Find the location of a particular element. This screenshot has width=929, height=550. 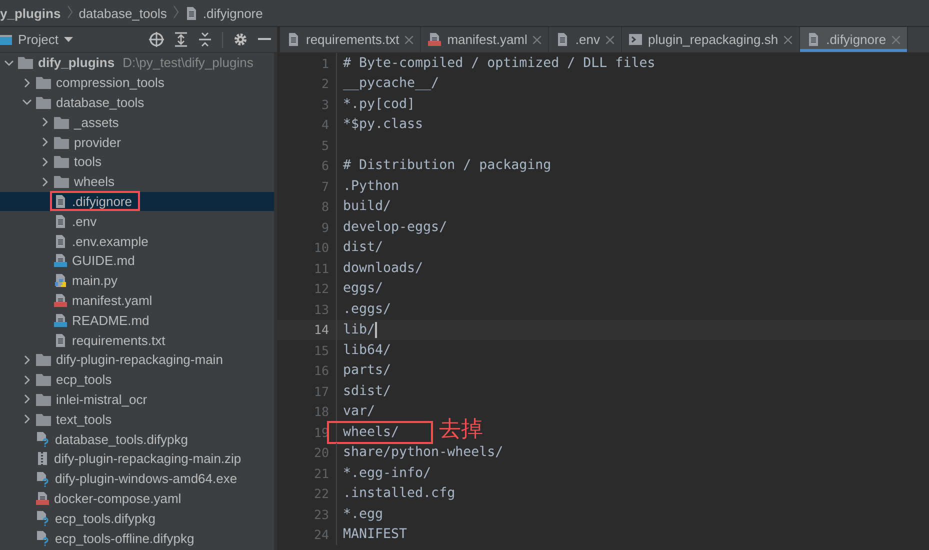

tree-item-label: tools is located at coordinates (88, 162).